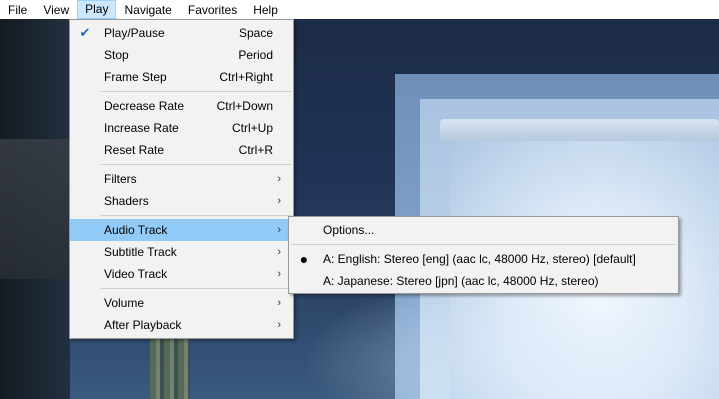 This screenshot has height=399, width=719. I want to click on menu-item-video-track: Video Track ›, so click(181, 274).